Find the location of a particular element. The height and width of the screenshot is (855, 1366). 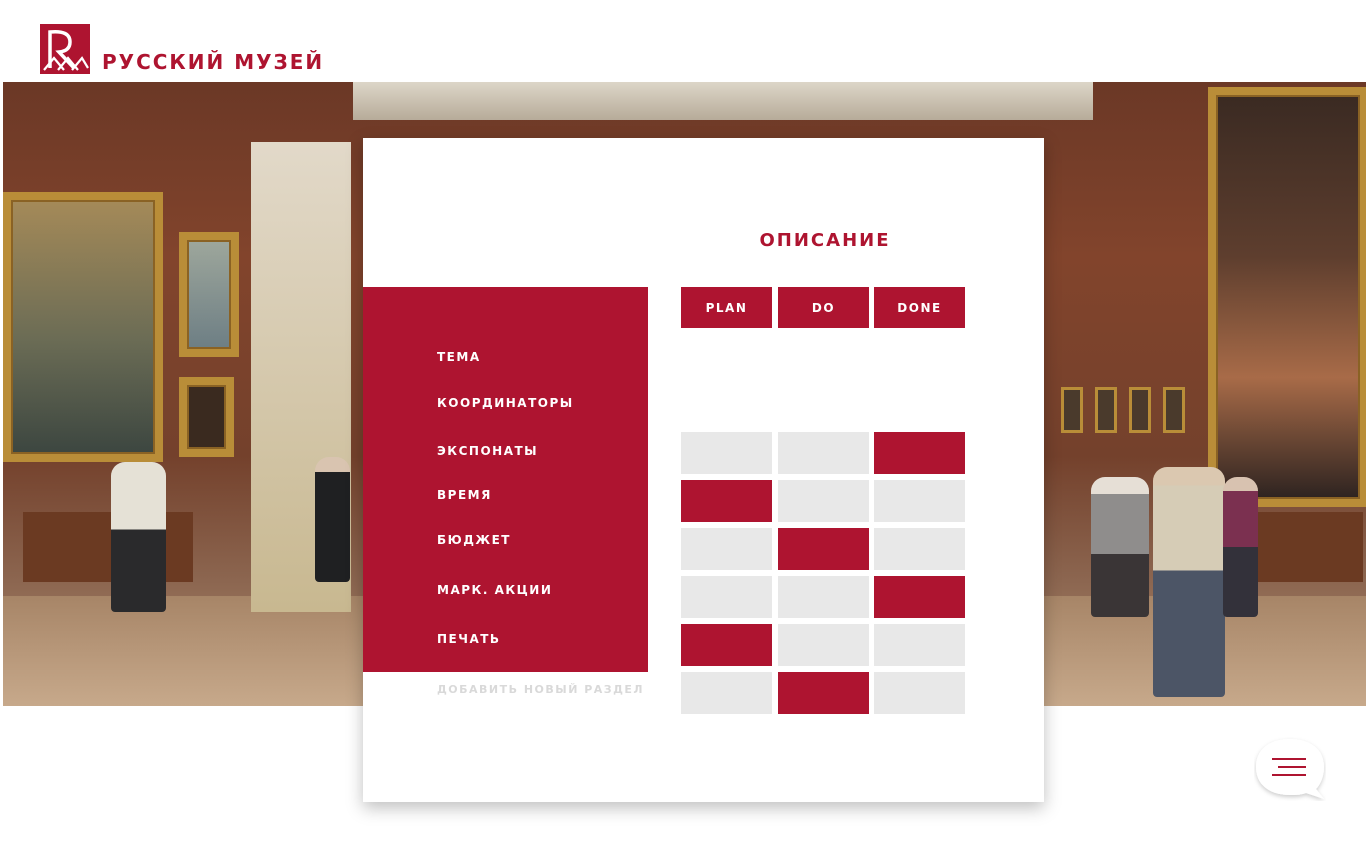

section-item-print: ПЕЧАТЬ is located at coordinates (469, 639).